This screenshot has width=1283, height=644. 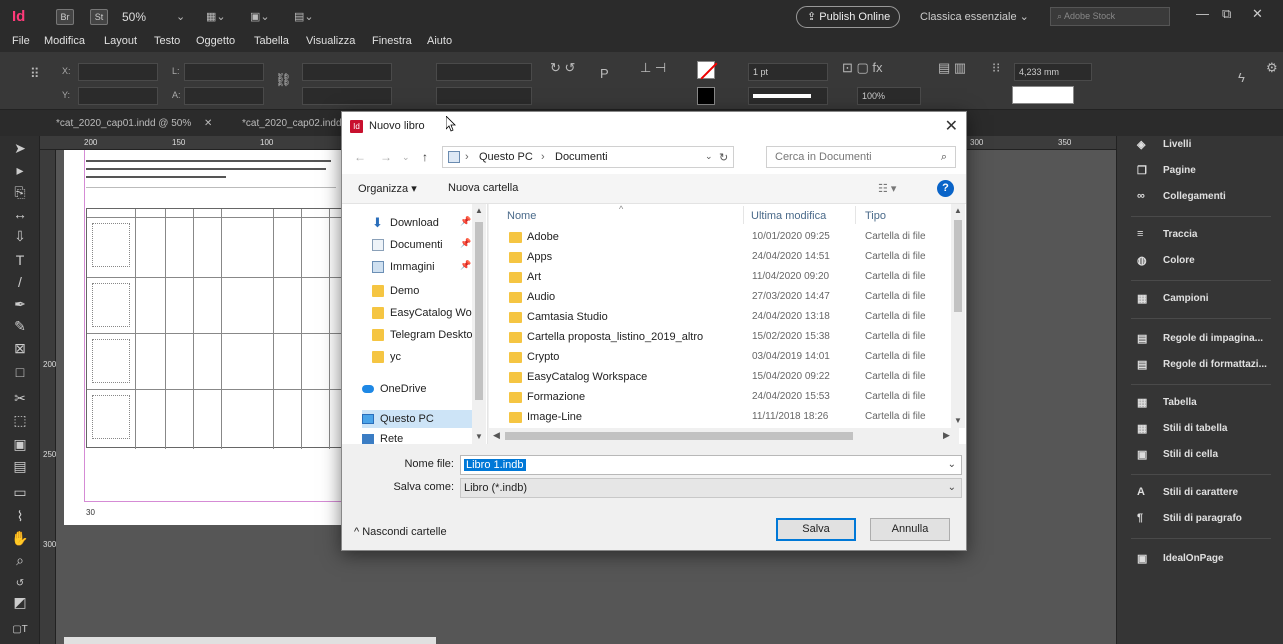 What do you see at coordinates (654, 126) in the screenshot?
I see `dialog-title-bar: Id Nuovo libro ✕` at bounding box center [654, 126].